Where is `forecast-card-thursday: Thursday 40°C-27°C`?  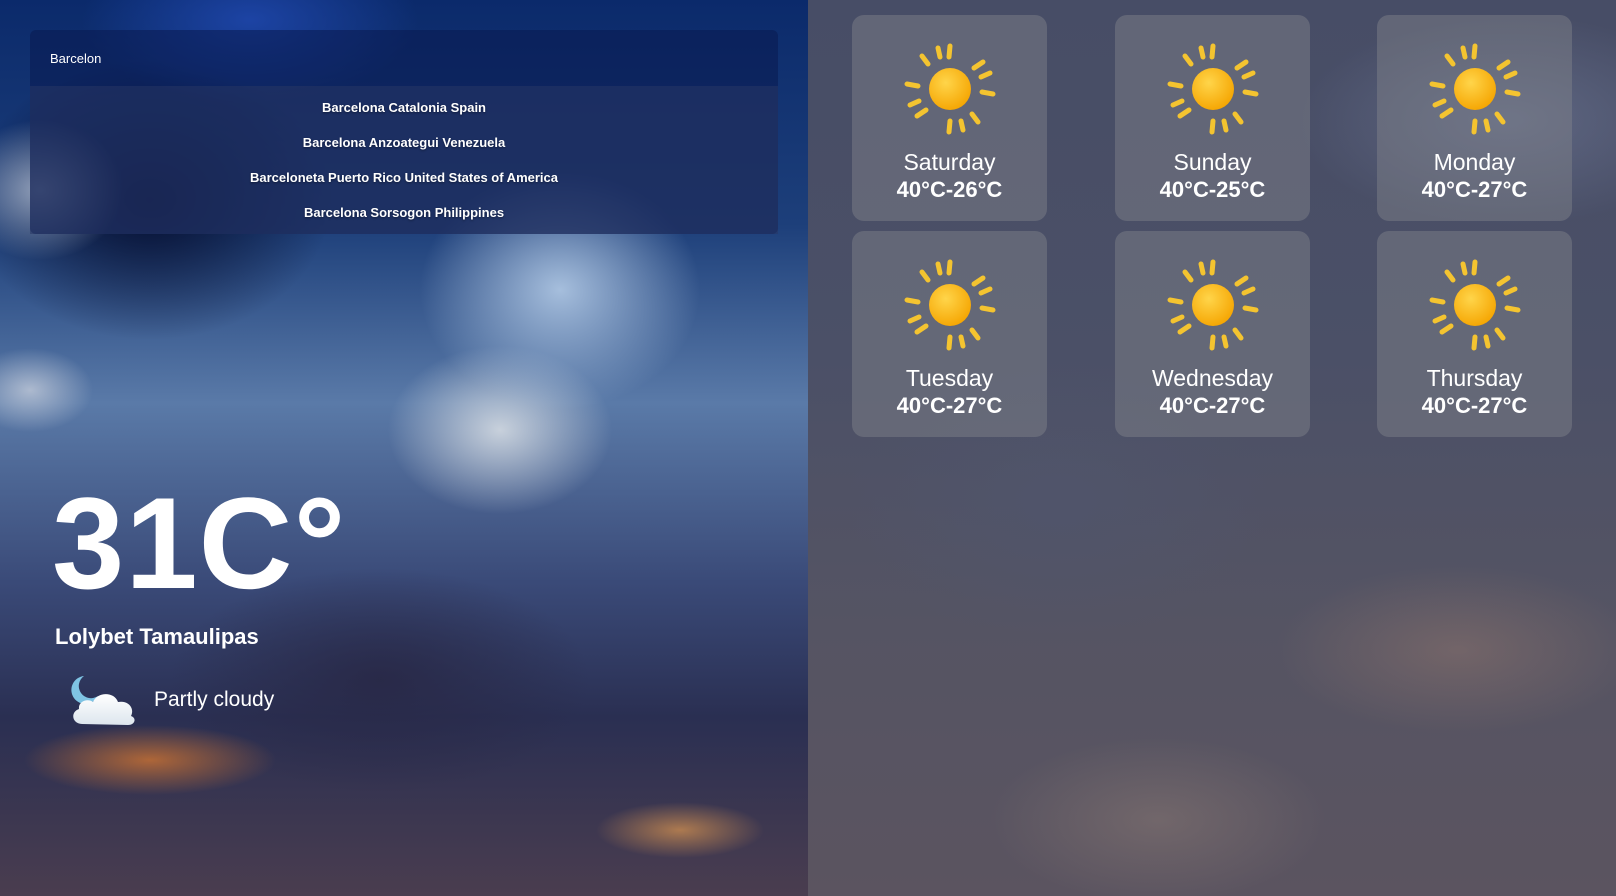 forecast-card-thursday: Thursday 40°C-27°C is located at coordinates (1474, 334).